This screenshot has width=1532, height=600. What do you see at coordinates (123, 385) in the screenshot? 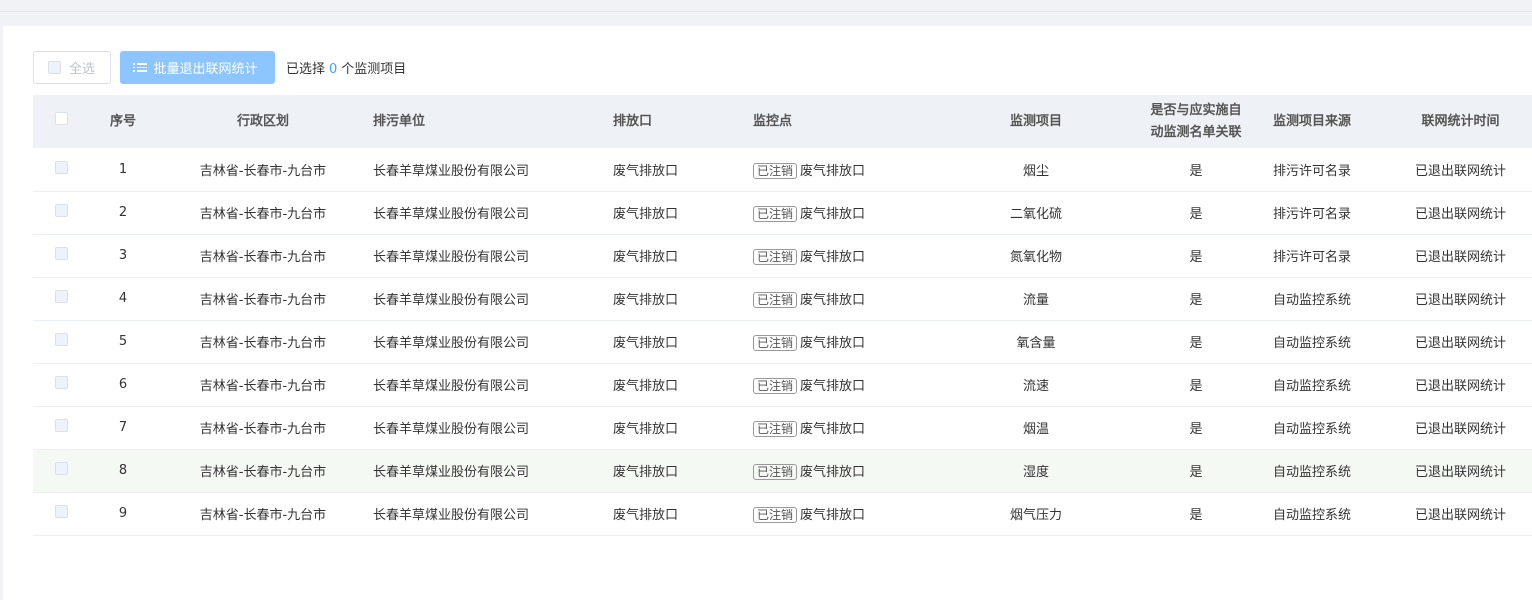
I see `cell-index: 6` at bounding box center [123, 385].